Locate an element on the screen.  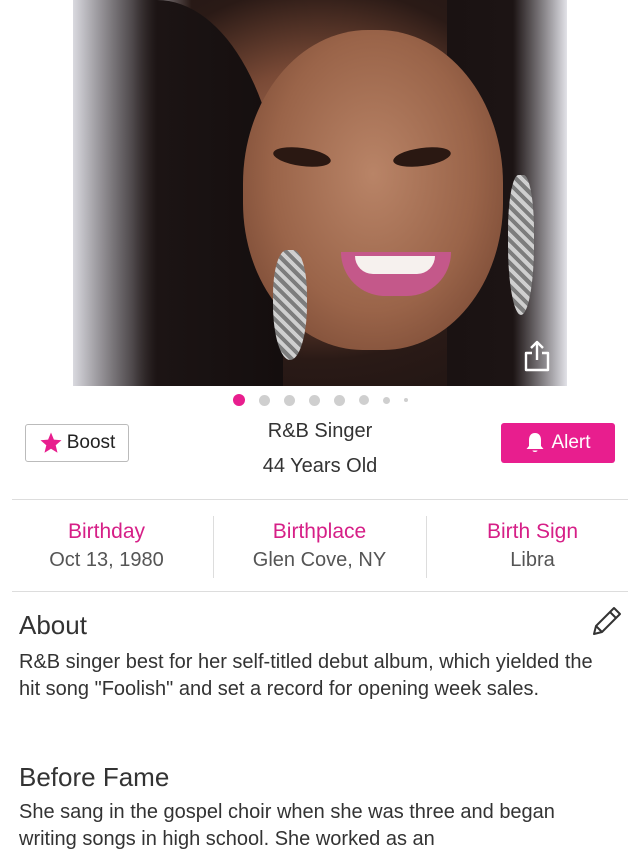
divider-bottom is located at coordinates (320, 591).